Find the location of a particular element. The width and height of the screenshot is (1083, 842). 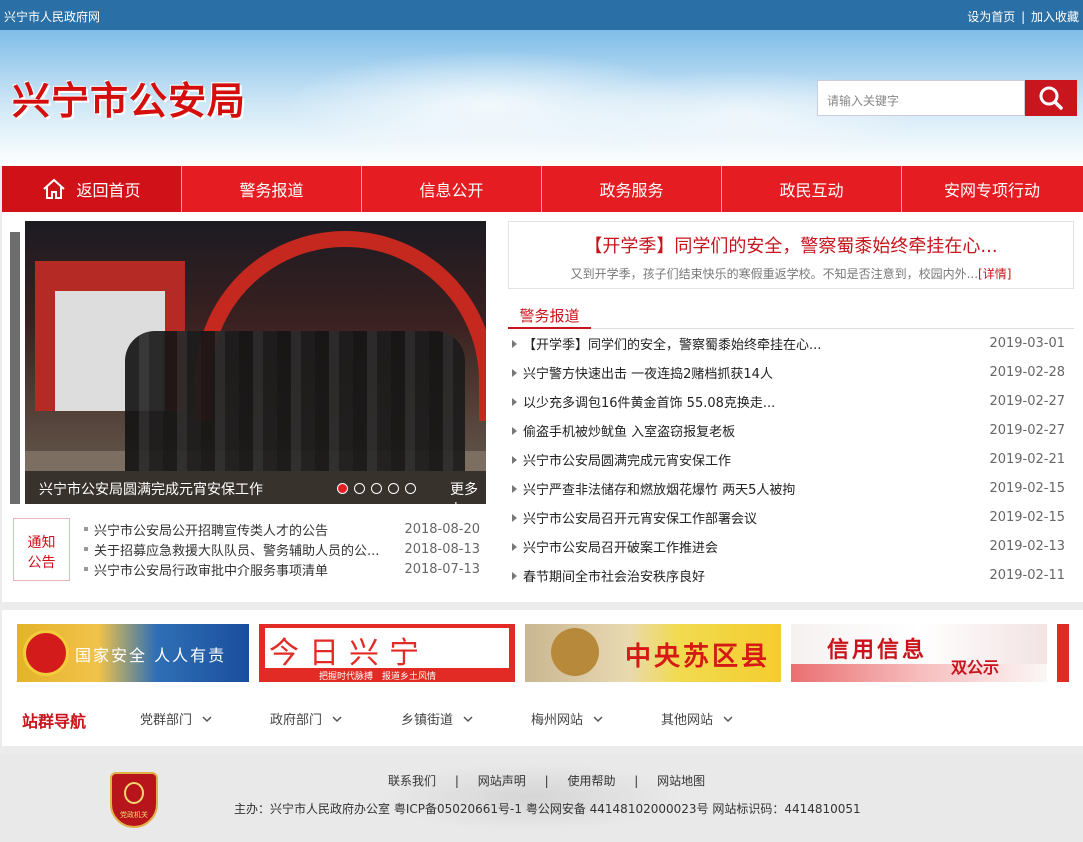

news-date: 2019-02-15 is located at coordinates (1027, 517).